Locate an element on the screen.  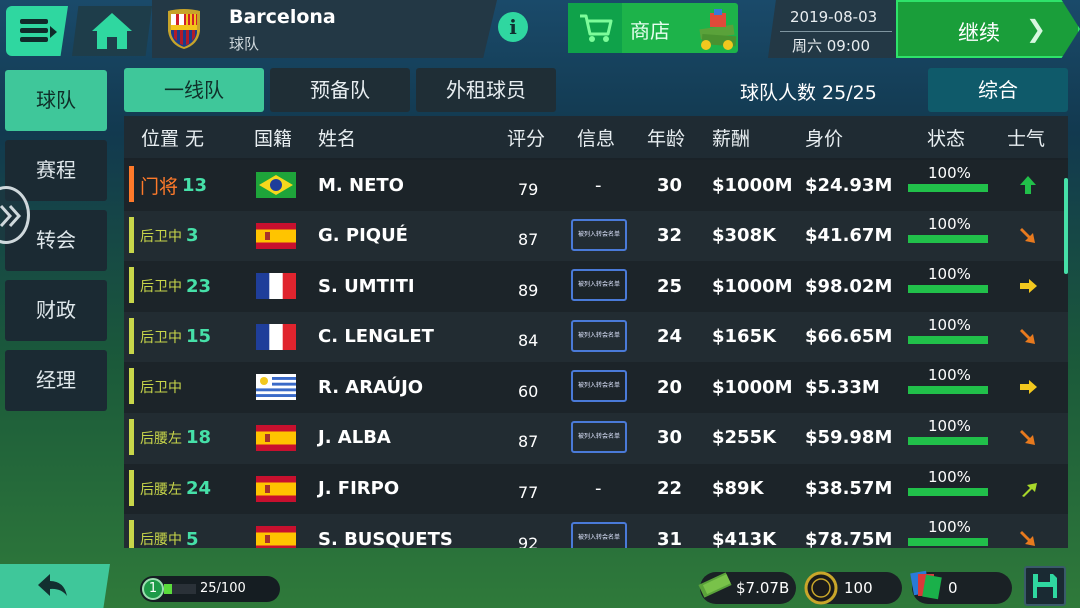
player-name: C. LENGLET is located at coordinates (376, 337).